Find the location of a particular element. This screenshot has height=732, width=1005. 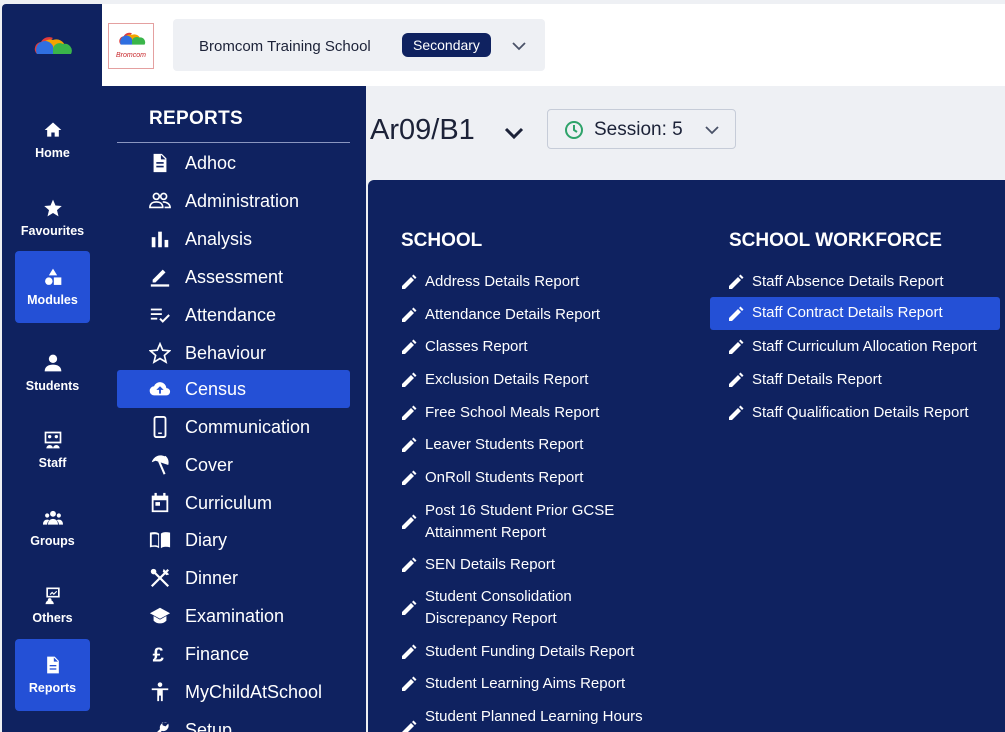

menu-item-label: Attendance is located at coordinates (231, 315).